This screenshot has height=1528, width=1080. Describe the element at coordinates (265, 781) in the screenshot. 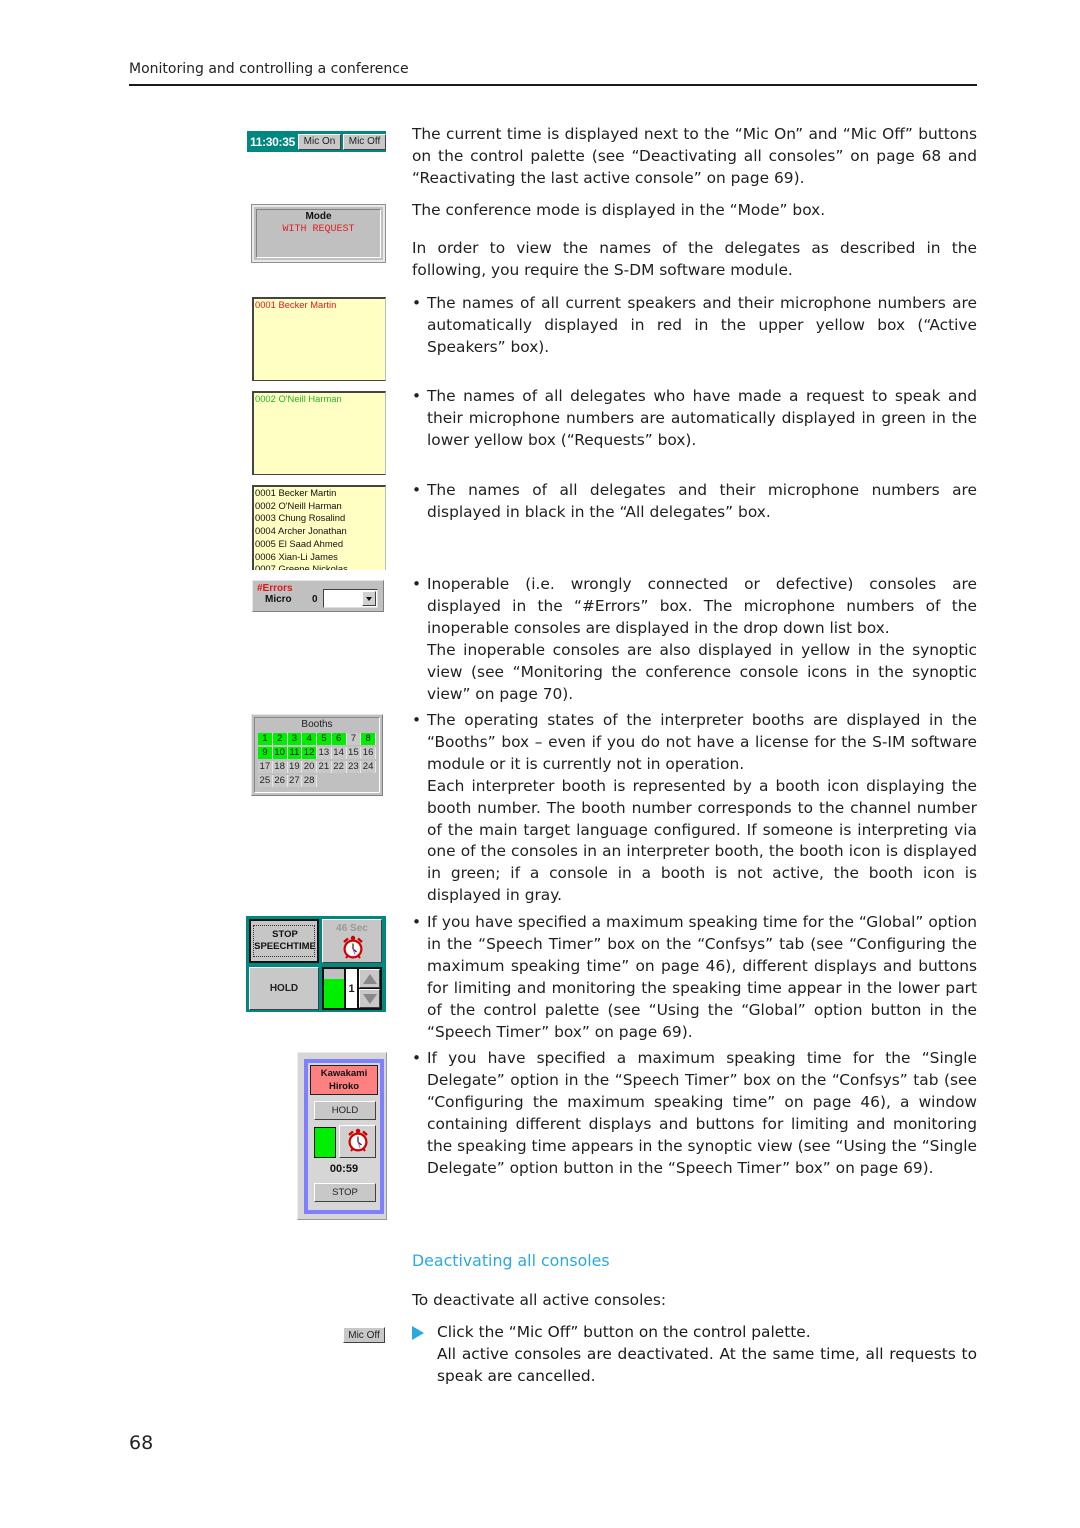

I see `booth-icon-25: 25` at that location.